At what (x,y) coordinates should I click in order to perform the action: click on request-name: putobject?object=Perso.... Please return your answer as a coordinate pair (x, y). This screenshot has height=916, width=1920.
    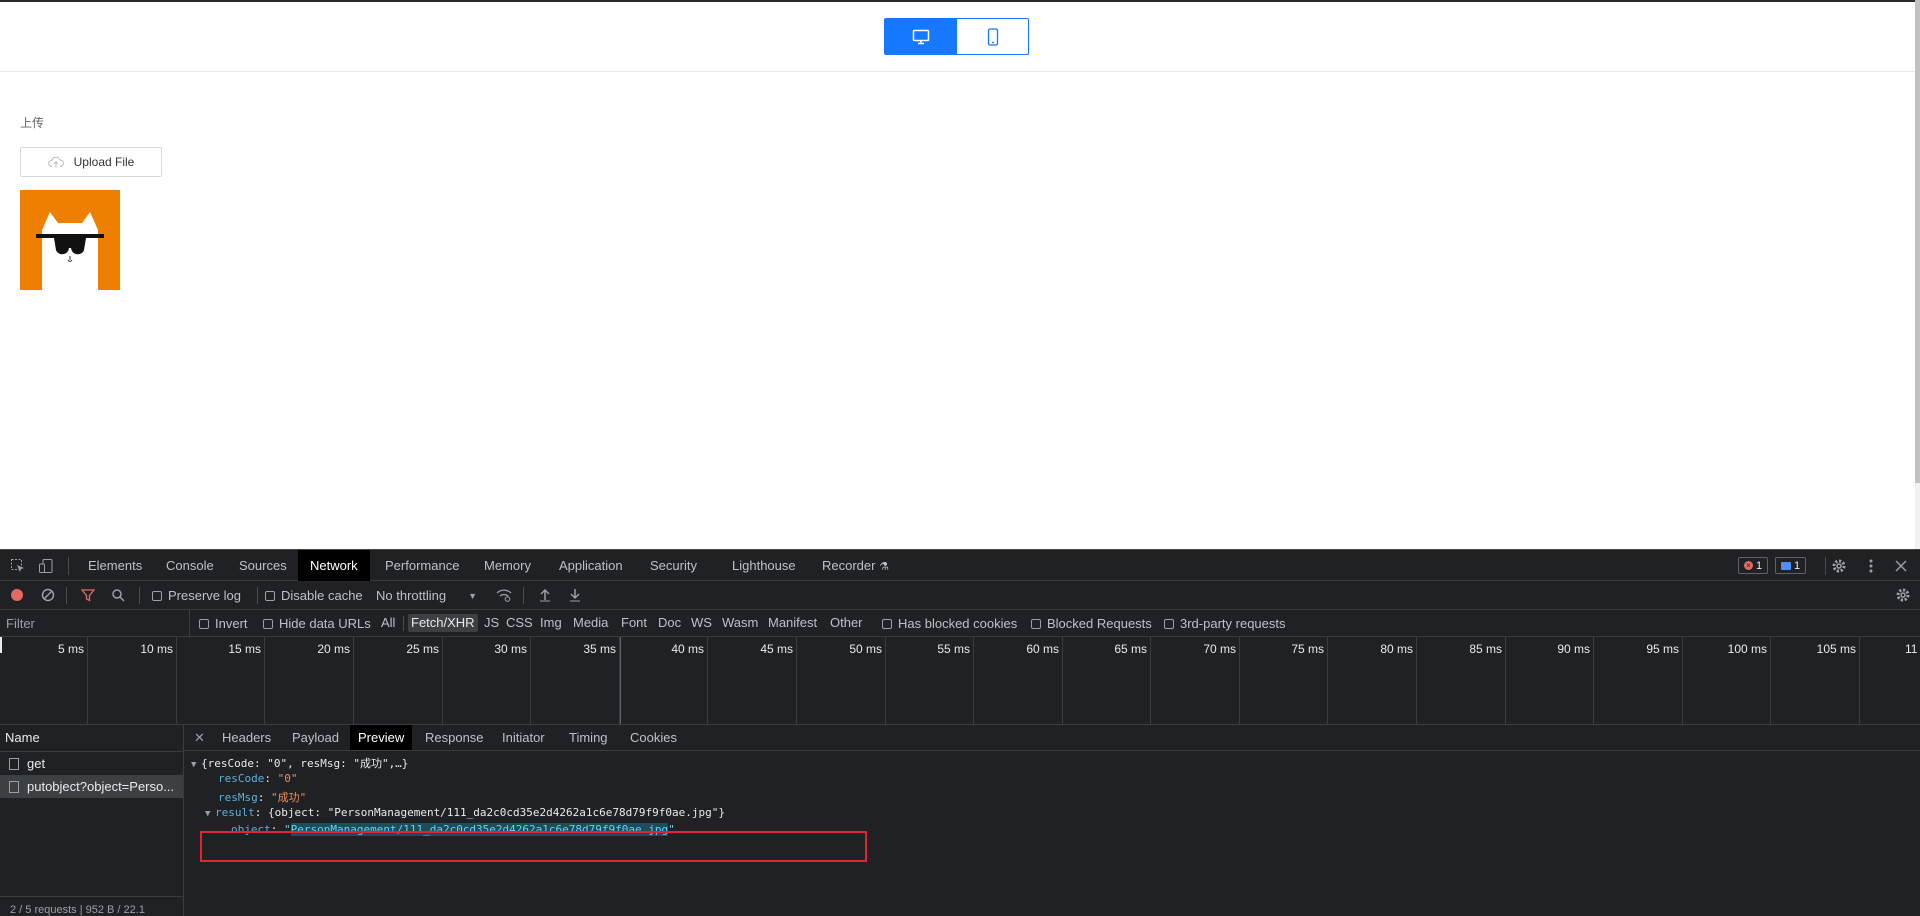
    Looking at the image, I should click on (101, 786).